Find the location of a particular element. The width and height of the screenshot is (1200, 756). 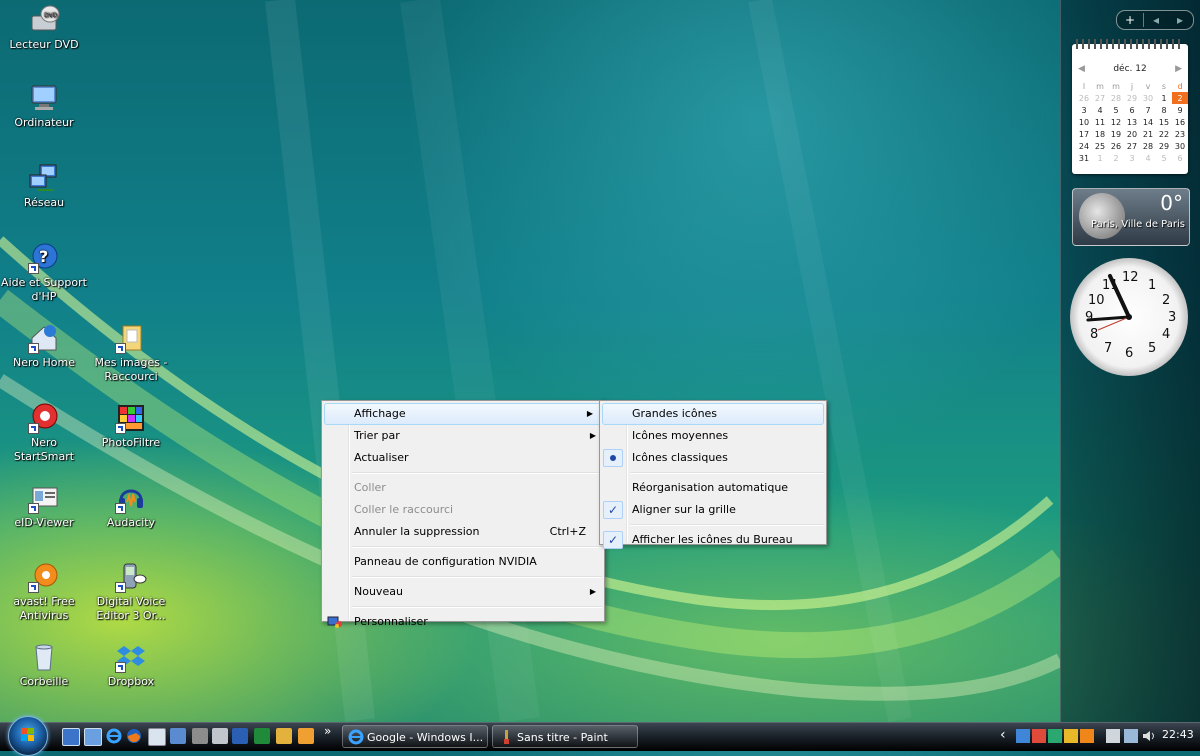

calendar-day: 14 is located at coordinates (1148, 122).